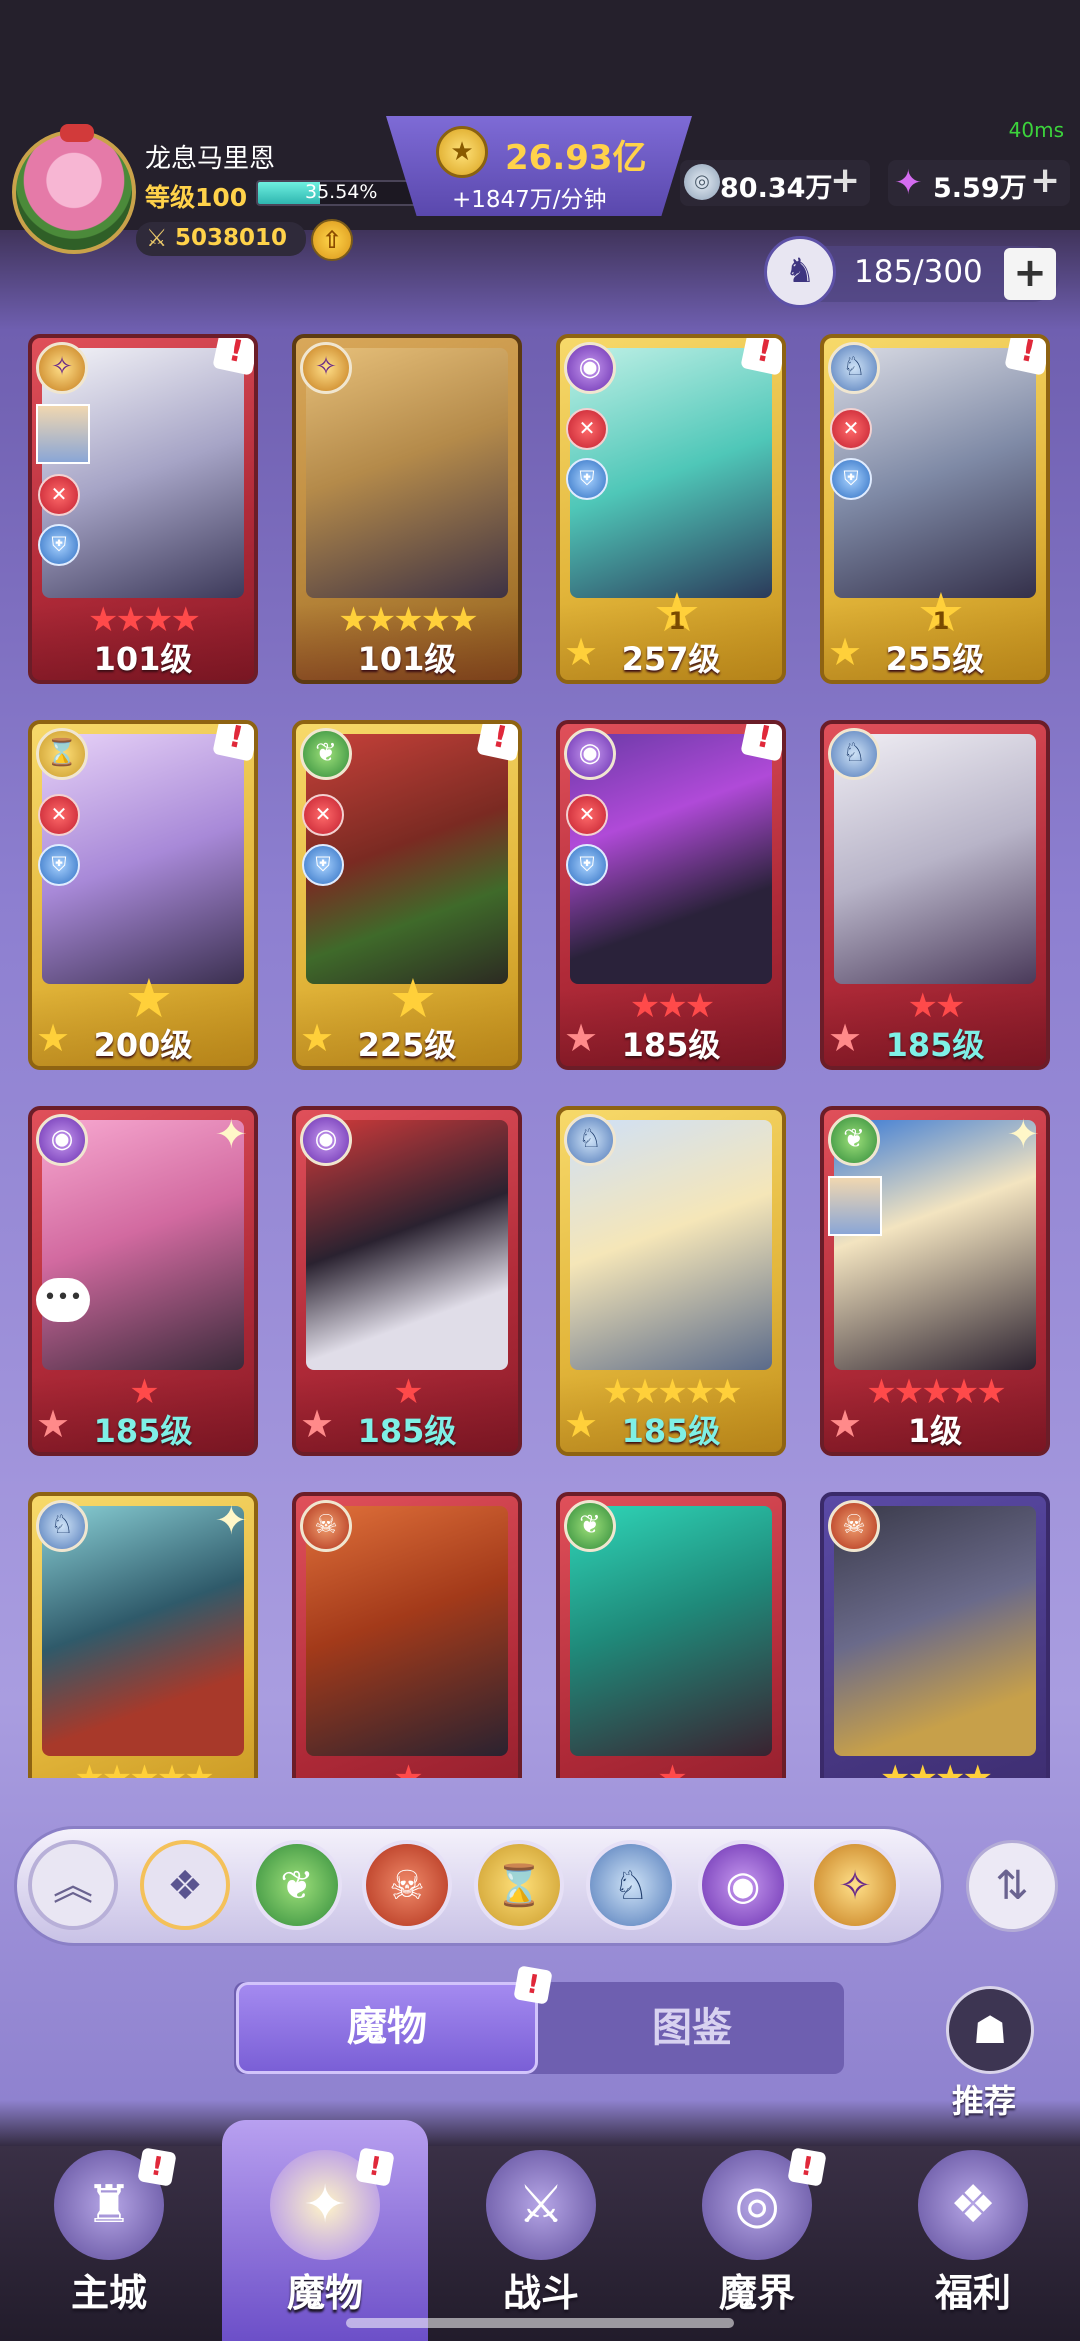  Describe the element at coordinates (800, 272) in the screenshot. I see `monster-capacity-icon: ♞` at that location.